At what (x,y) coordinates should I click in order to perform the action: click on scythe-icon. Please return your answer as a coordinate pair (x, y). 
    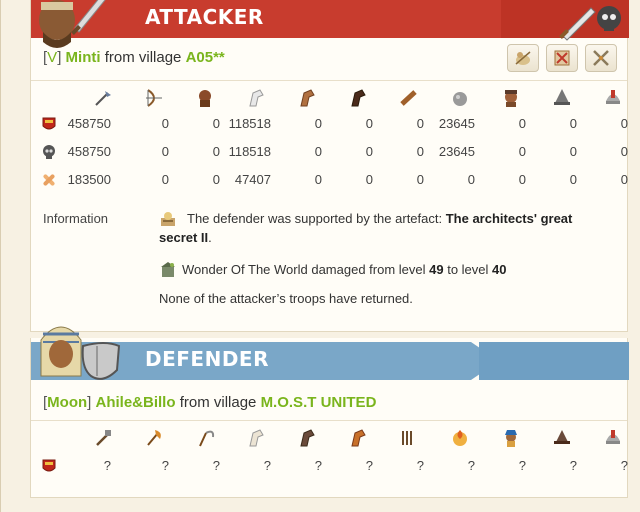
    Looking at the image, I should click on (207, 438).